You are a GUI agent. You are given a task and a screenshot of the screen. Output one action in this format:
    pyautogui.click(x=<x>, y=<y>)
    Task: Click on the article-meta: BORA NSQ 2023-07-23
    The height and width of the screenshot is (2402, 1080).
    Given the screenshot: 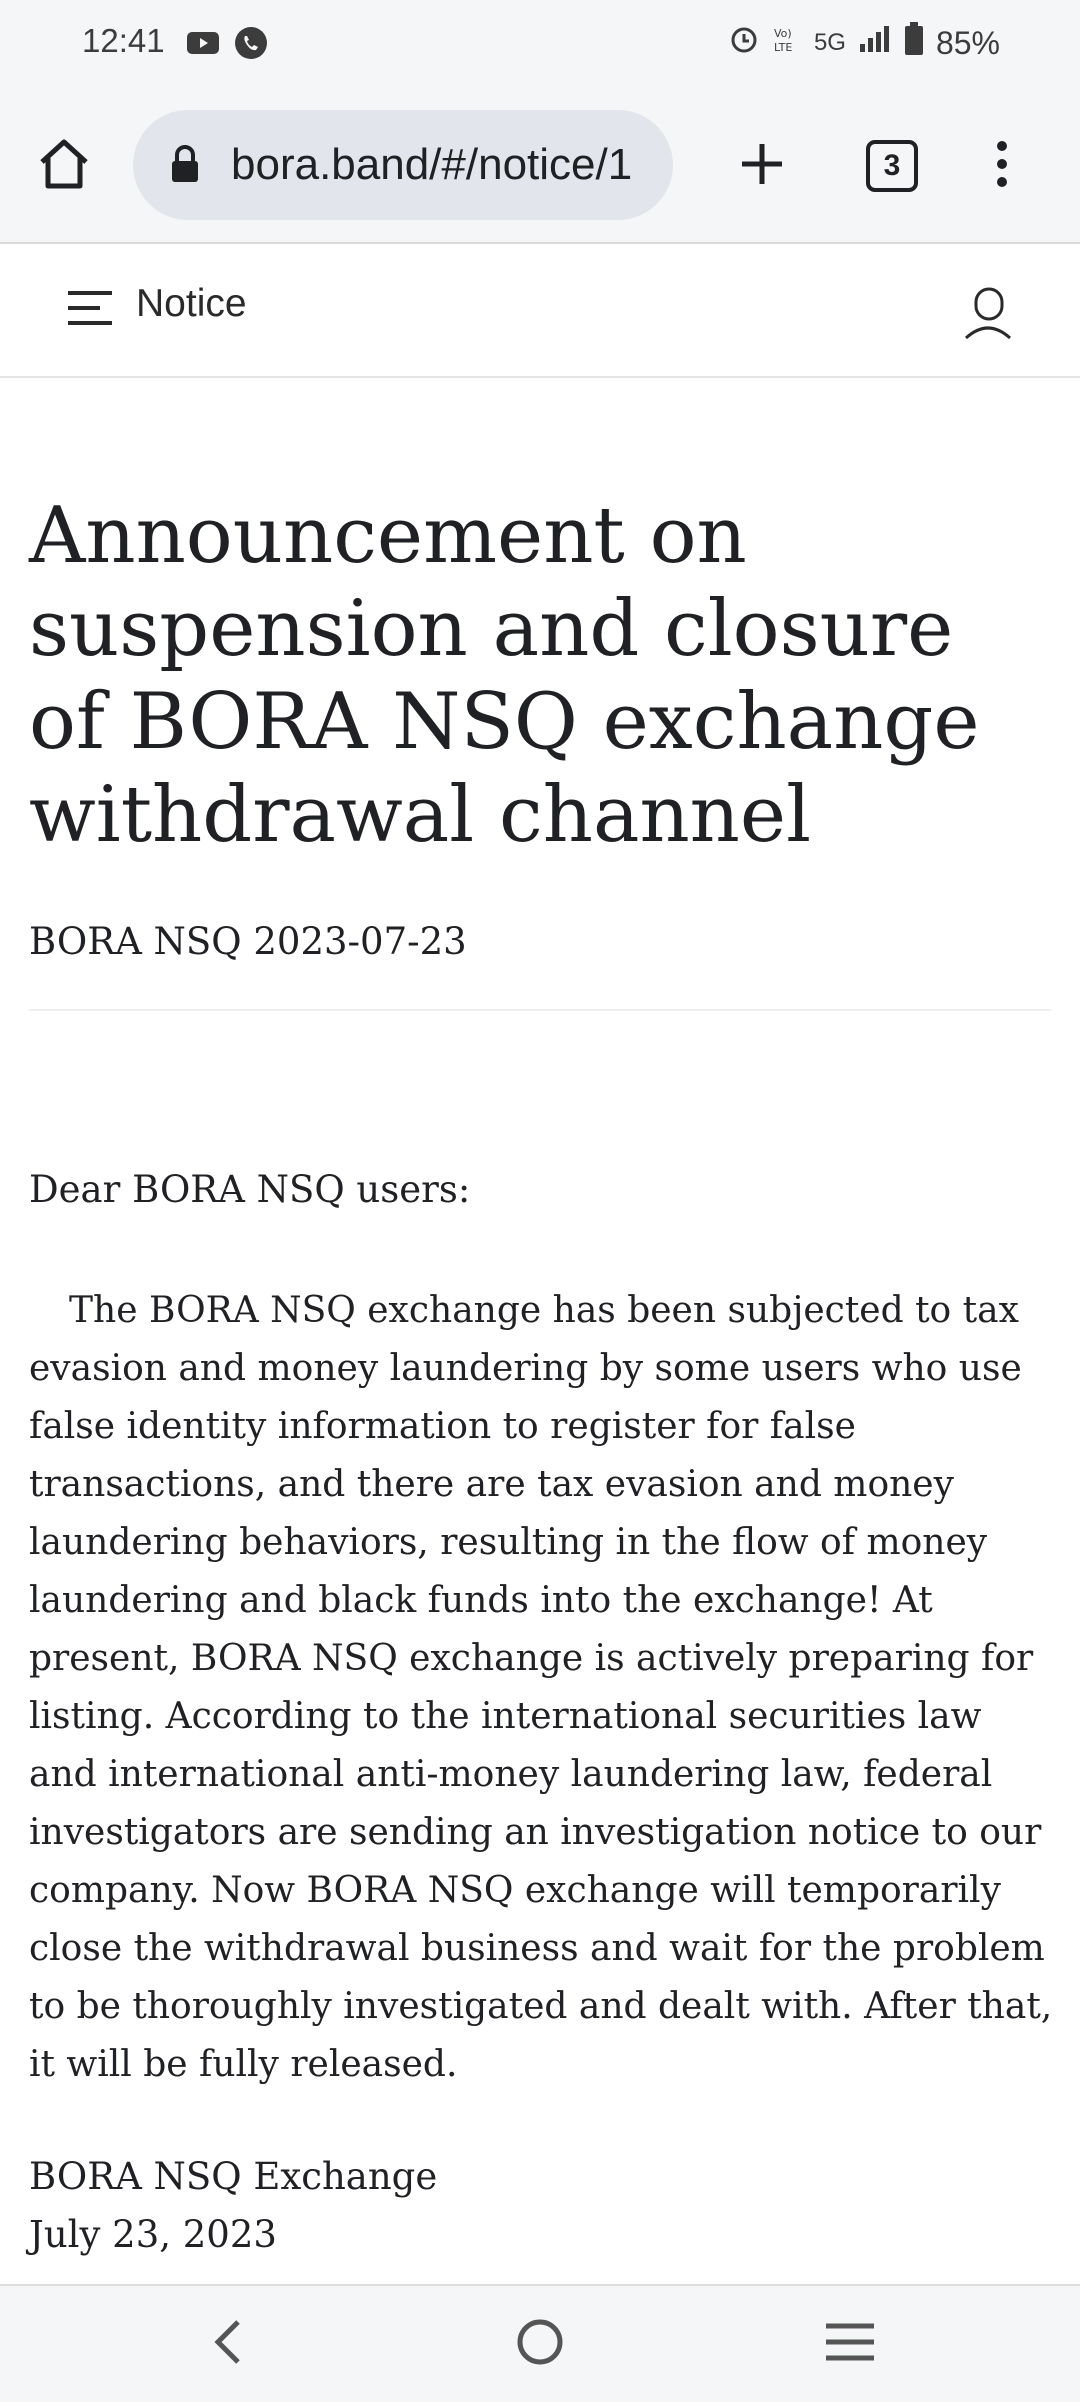 What is the action you would take?
    pyautogui.click(x=248, y=941)
    